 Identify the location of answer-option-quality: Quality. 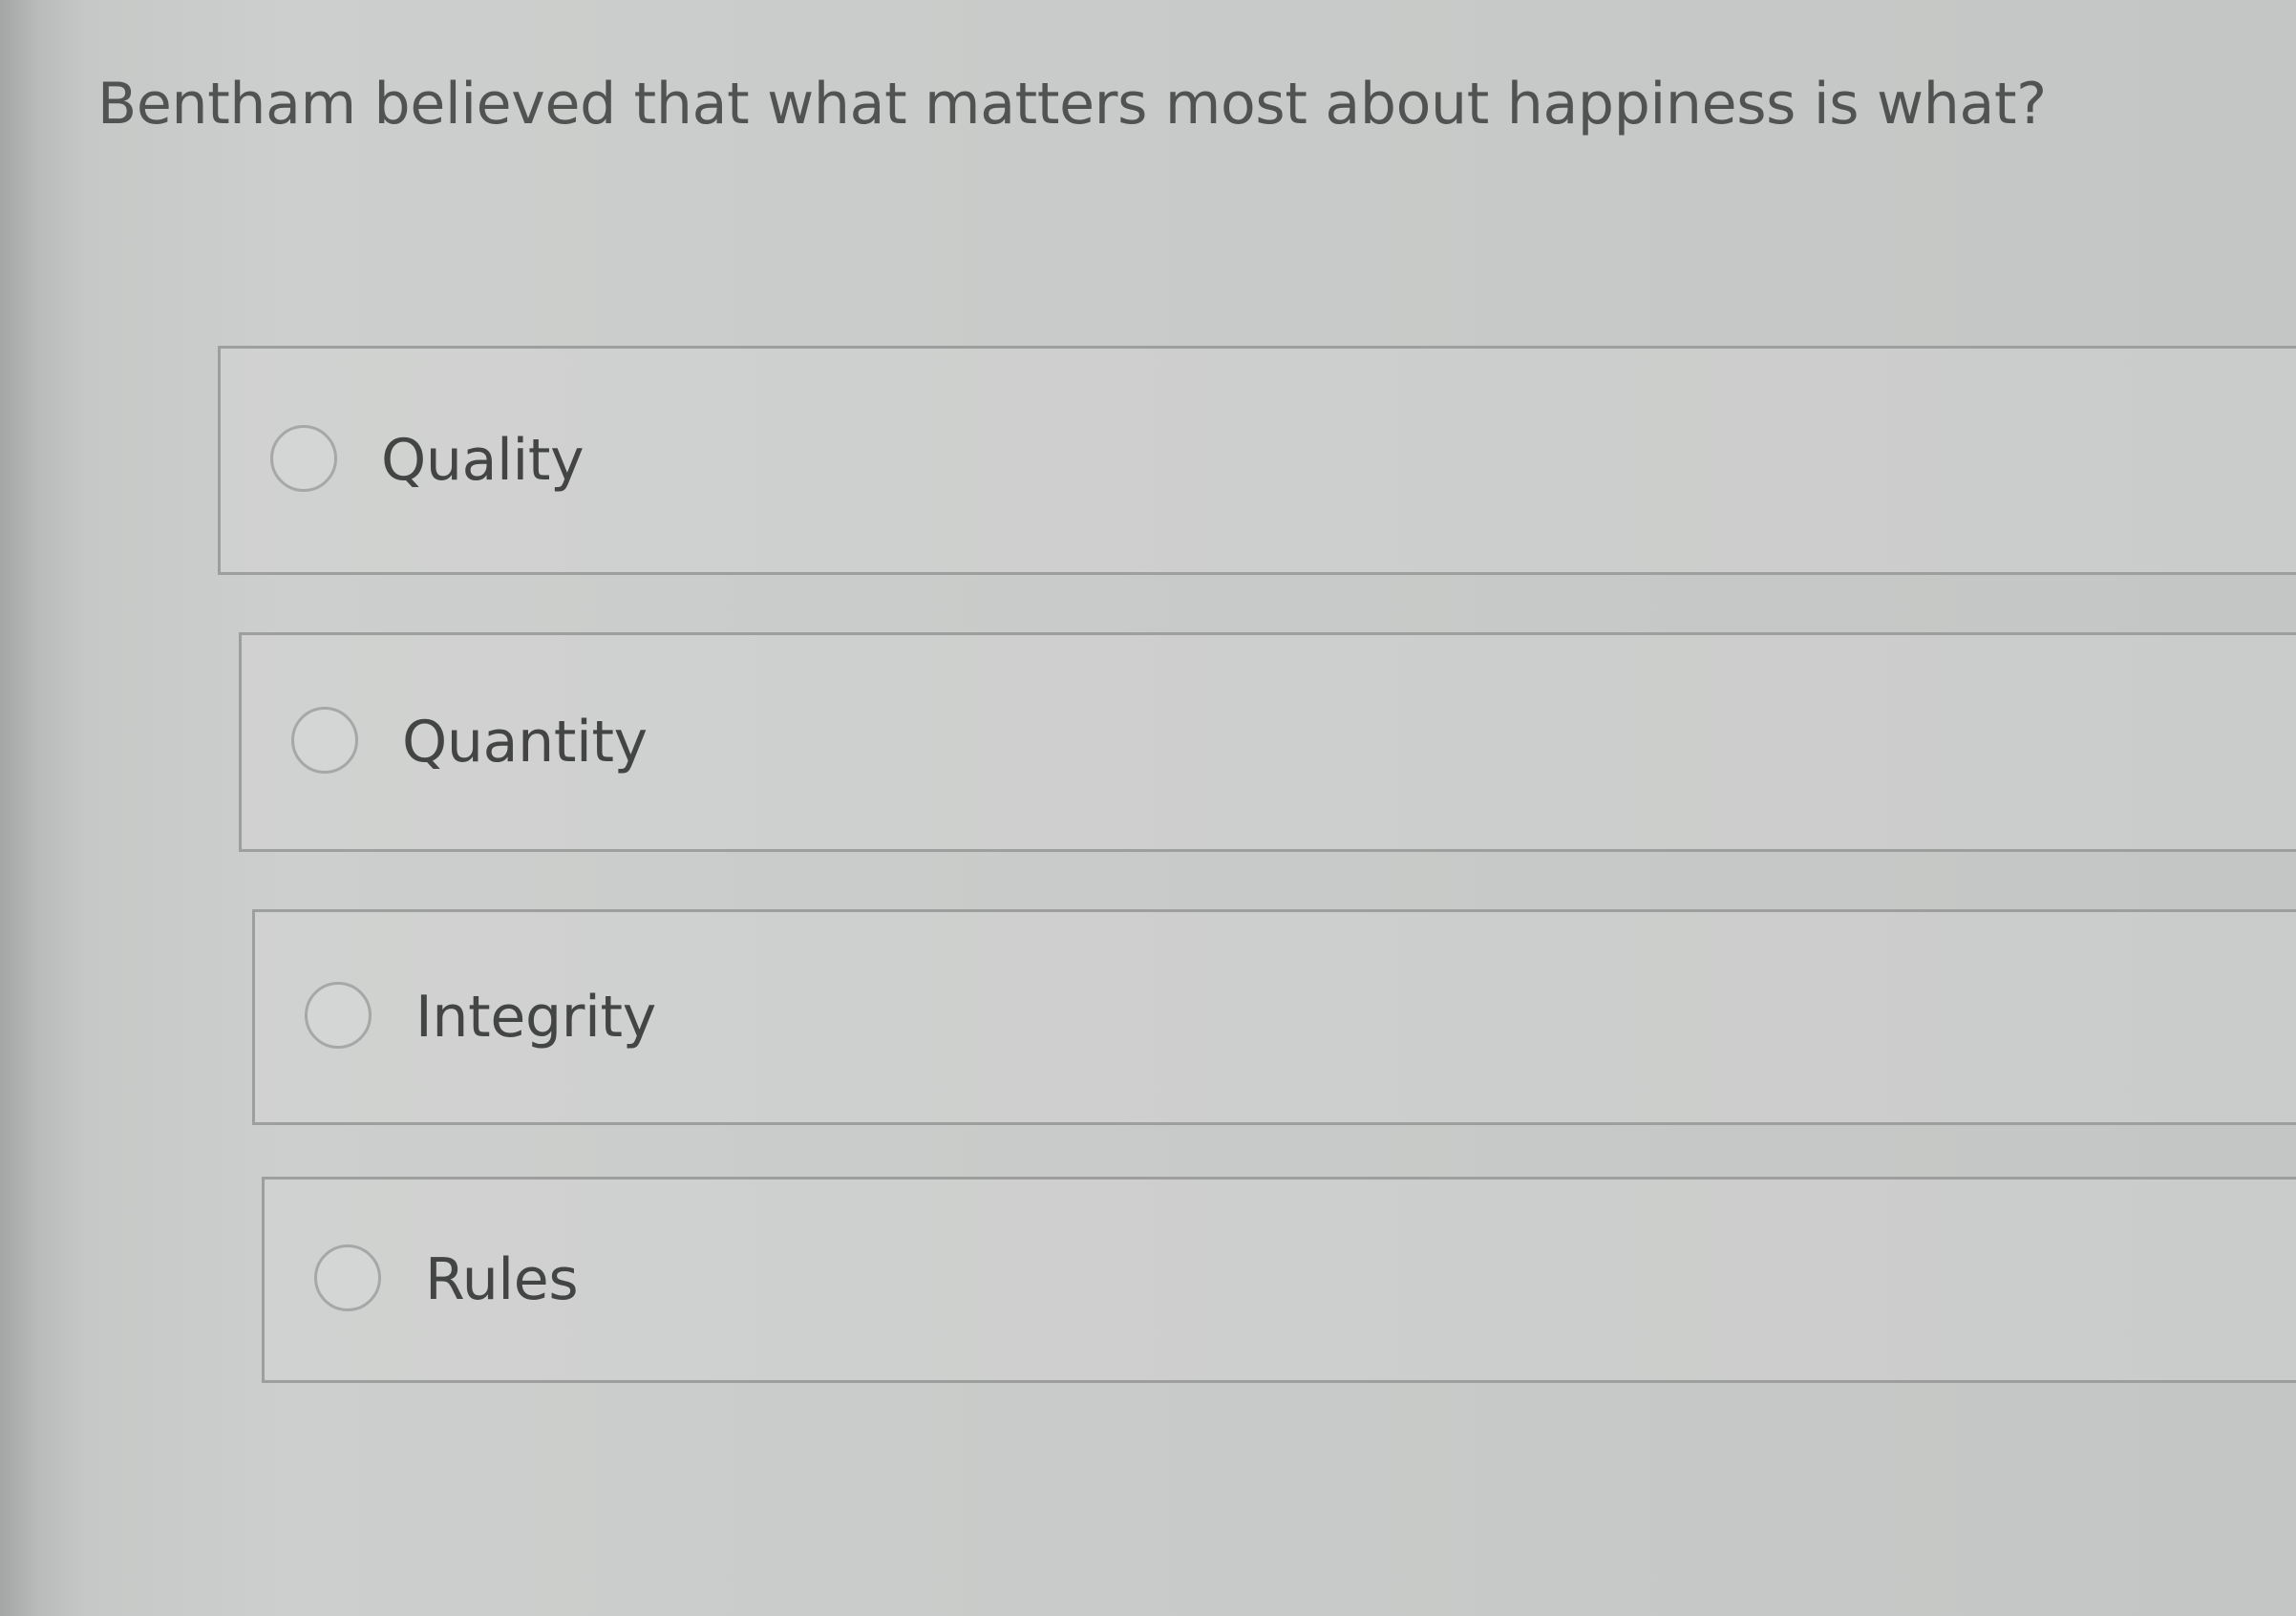
(1257, 461).